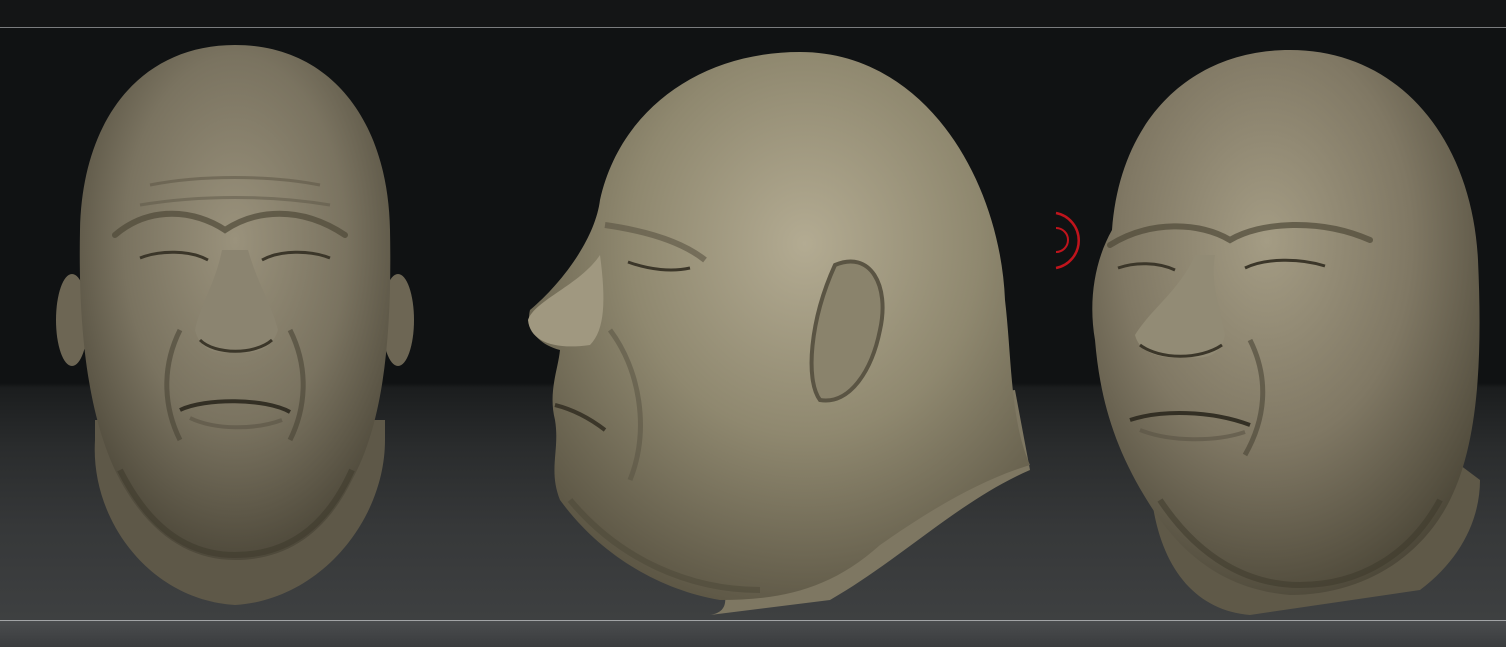 This screenshot has height=647, width=1506. I want to click on side-nose, so click(566, 301).